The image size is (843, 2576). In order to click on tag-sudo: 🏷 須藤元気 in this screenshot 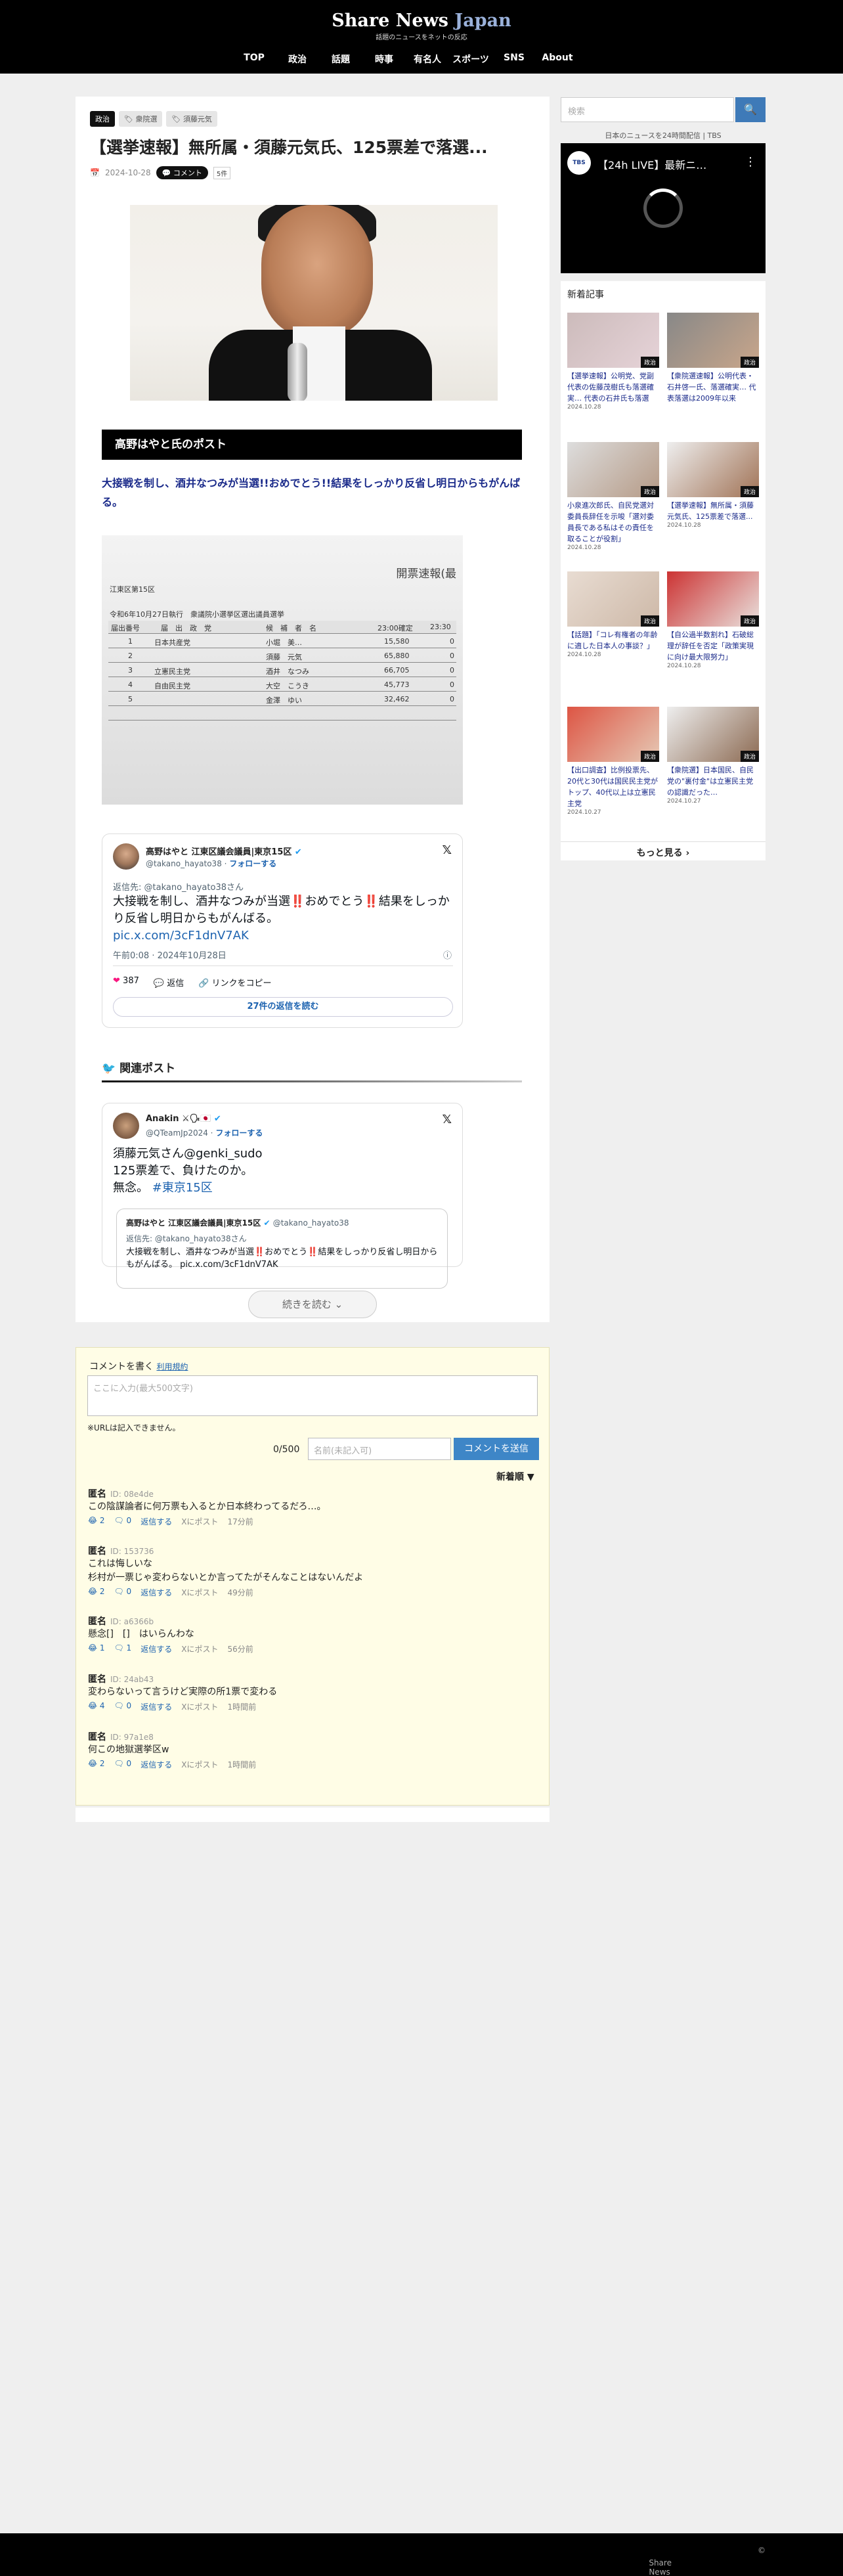, I will do `click(191, 119)`.